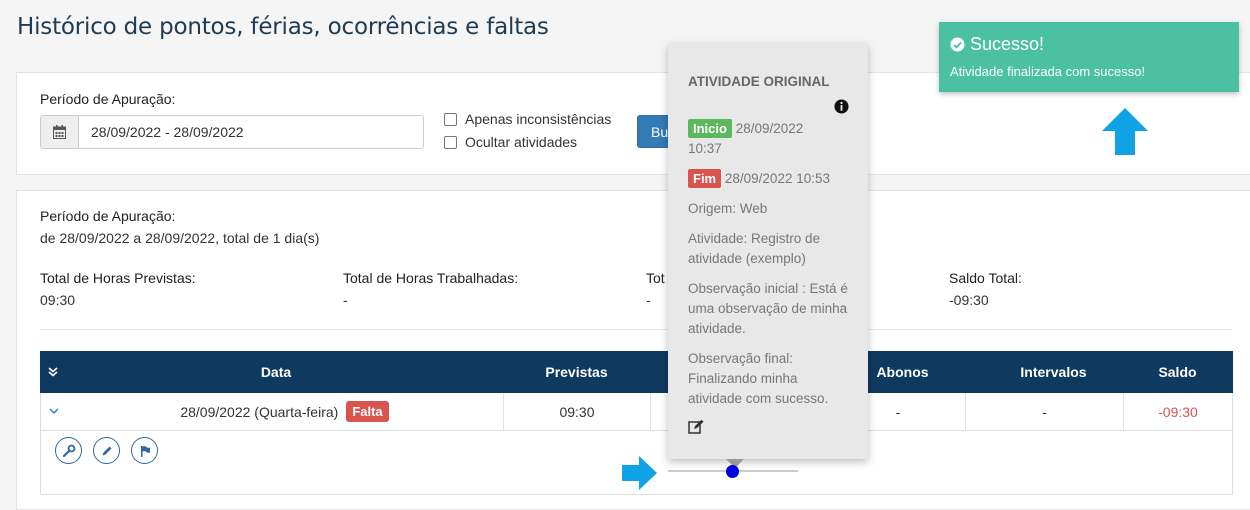  Describe the element at coordinates (108, 216) in the screenshot. I see `summary-period-label: Período de Apuração:` at that location.